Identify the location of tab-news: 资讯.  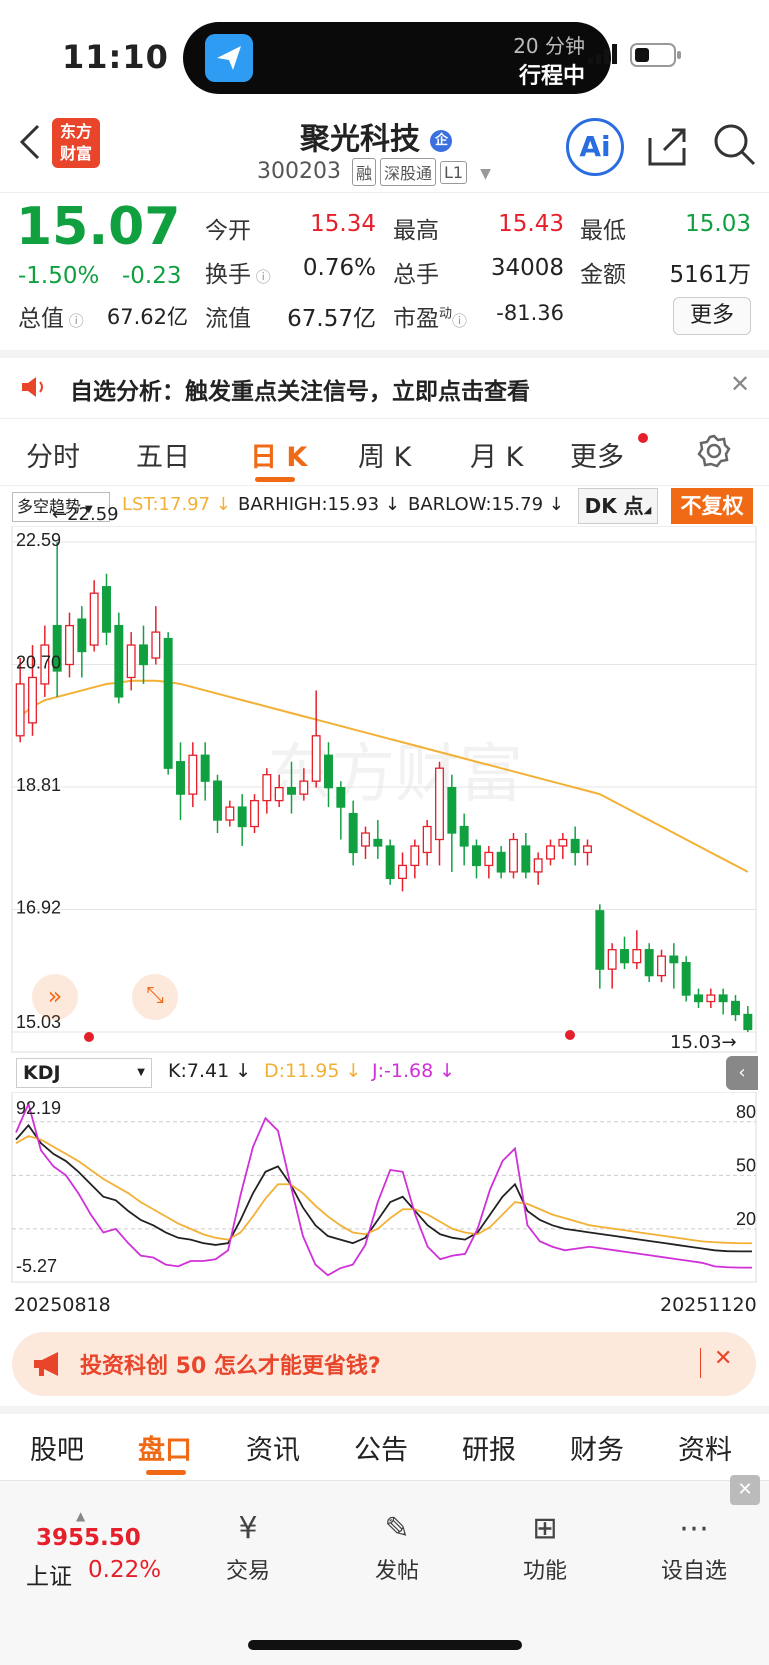
(273, 1447).